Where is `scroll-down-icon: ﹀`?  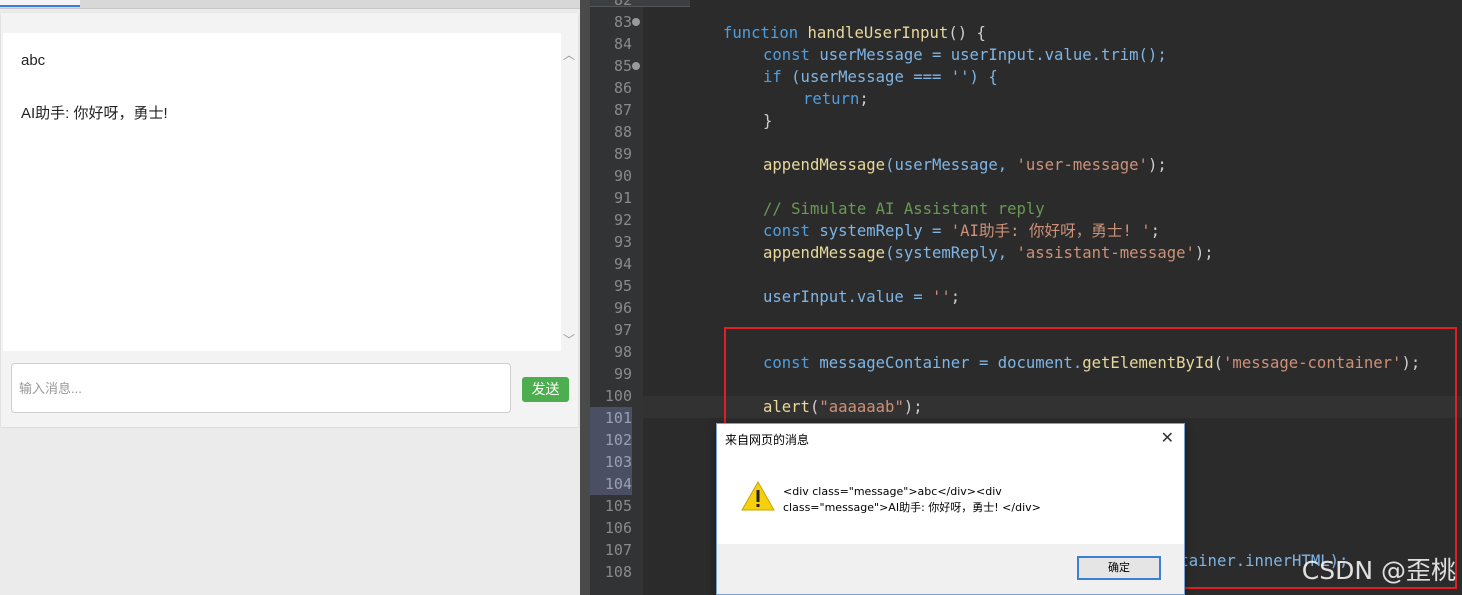
scroll-down-icon: ﹀ is located at coordinates (569, 339).